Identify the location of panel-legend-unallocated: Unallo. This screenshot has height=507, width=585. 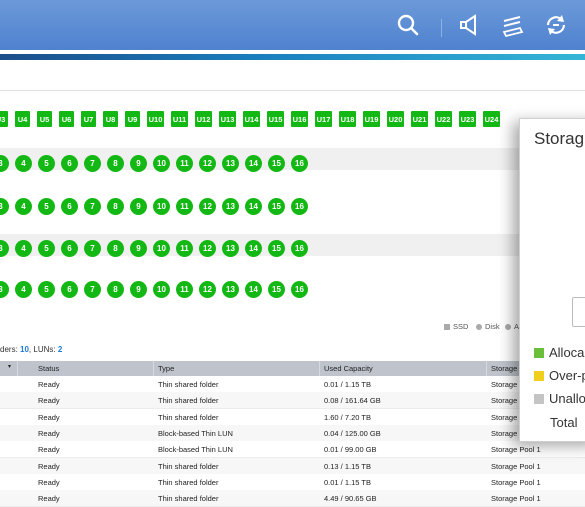
(559, 398).